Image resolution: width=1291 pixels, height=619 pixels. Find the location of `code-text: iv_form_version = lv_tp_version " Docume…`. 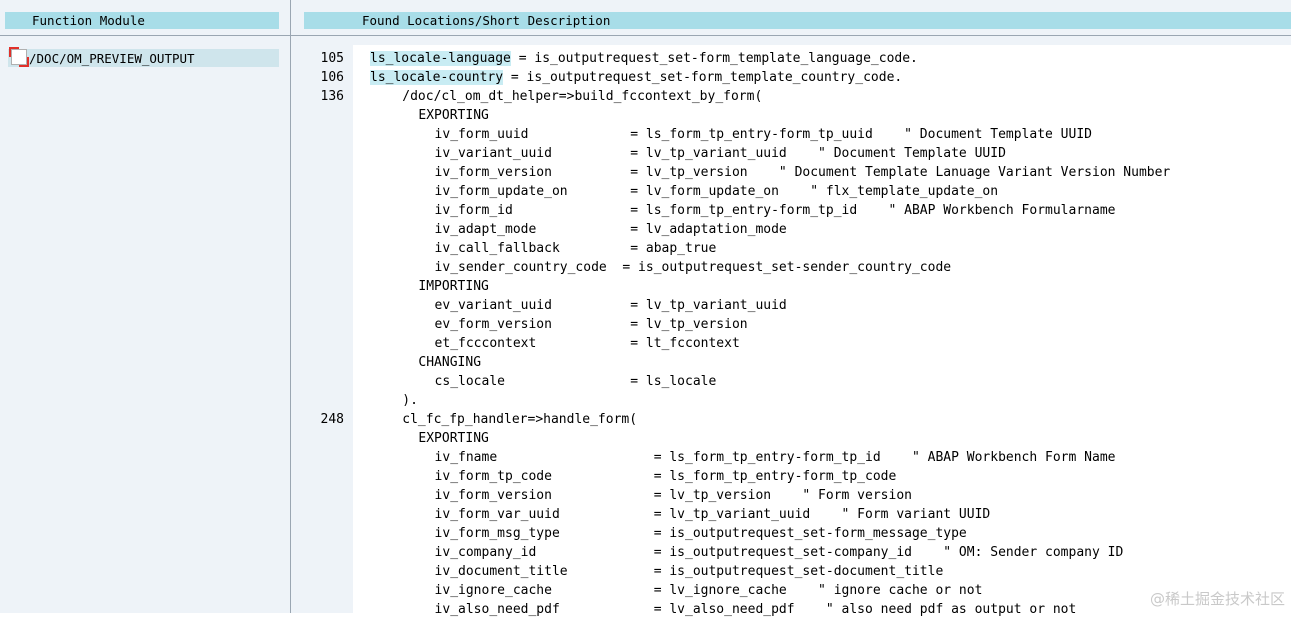

code-text: iv_form_version = lv_tp_version " Docume… is located at coordinates (803, 172).